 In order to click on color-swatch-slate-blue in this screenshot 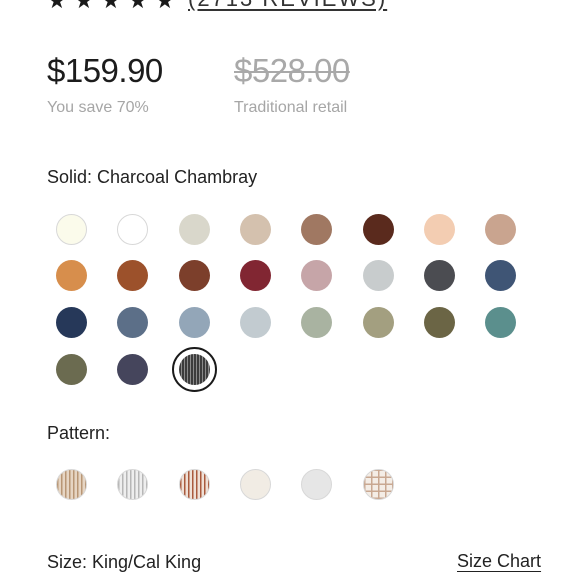, I will do `click(500, 275)`.